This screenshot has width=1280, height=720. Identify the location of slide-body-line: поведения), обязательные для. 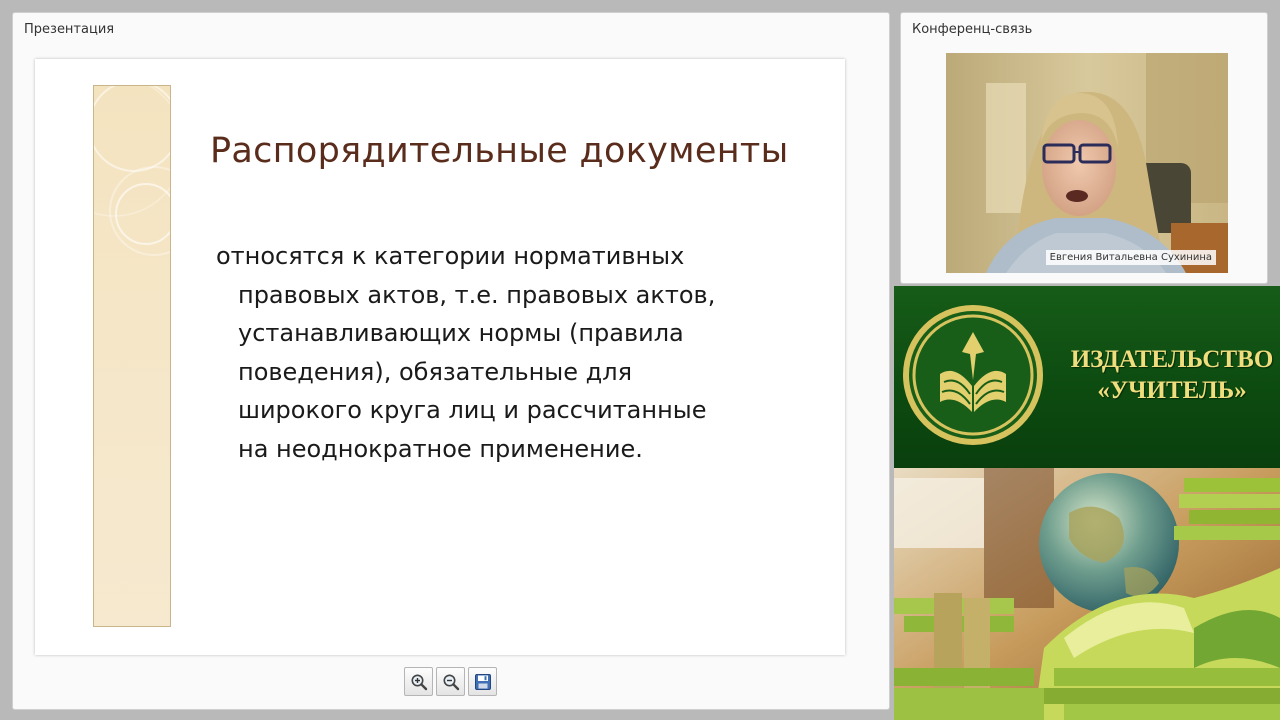
(435, 371).